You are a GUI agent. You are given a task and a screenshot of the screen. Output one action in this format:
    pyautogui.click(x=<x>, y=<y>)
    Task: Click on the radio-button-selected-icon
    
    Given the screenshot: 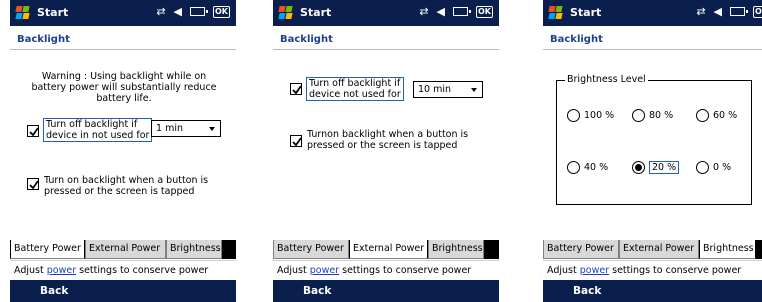 What is the action you would take?
    pyautogui.click(x=638, y=167)
    